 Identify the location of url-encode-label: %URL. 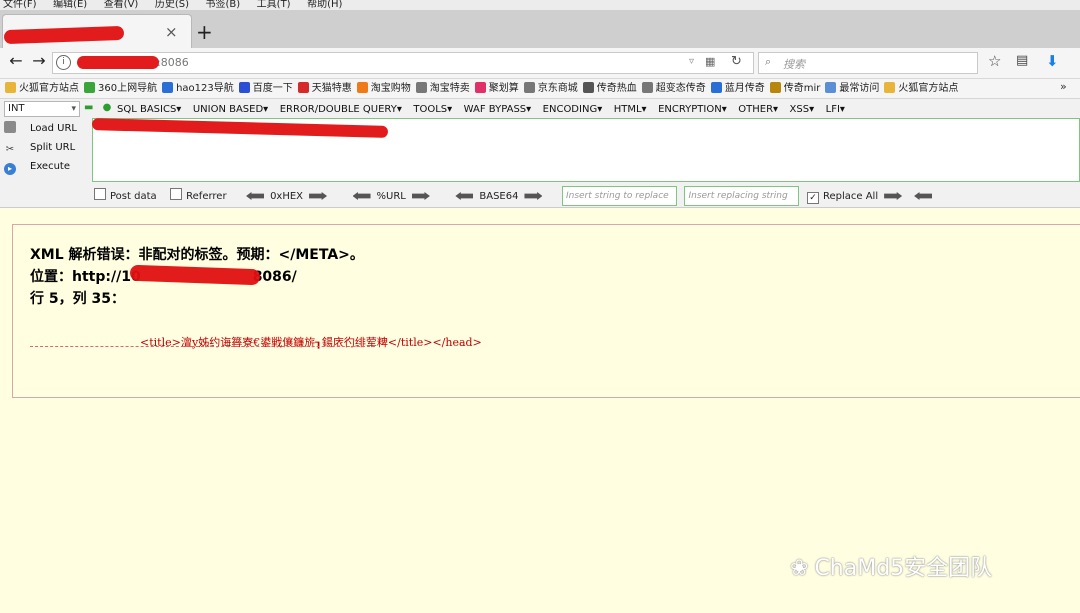
(391, 196).